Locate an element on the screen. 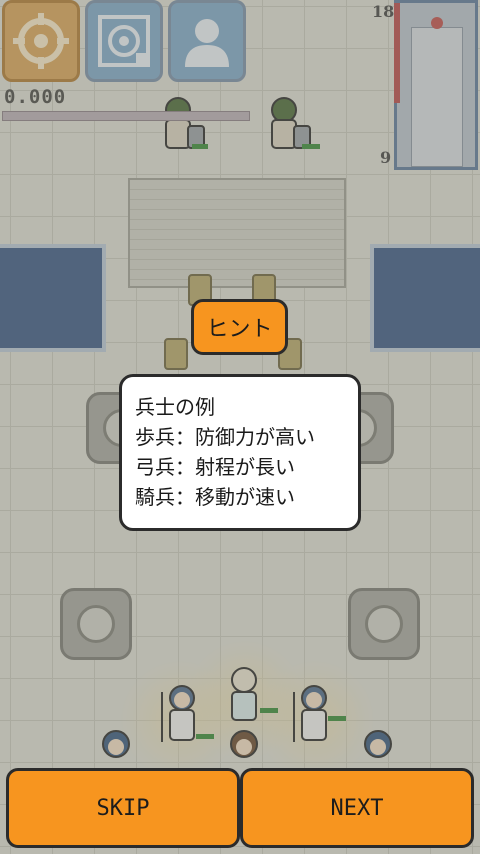 The image size is (480, 854). hint-tag: ヒント is located at coordinates (239, 327).